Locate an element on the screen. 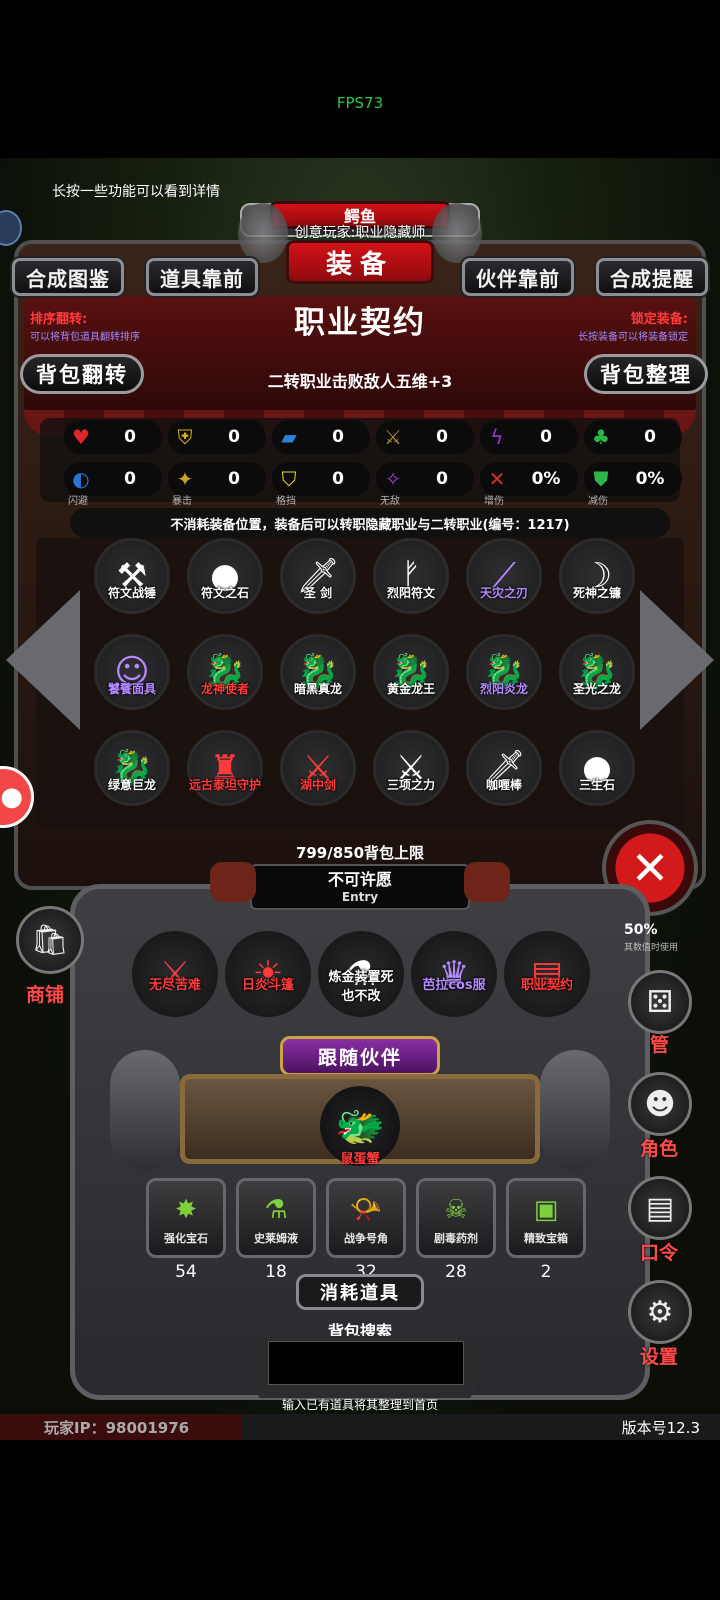 The image size is (720, 1600). next-page-arrow-icon is located at coordinates (677, 660).